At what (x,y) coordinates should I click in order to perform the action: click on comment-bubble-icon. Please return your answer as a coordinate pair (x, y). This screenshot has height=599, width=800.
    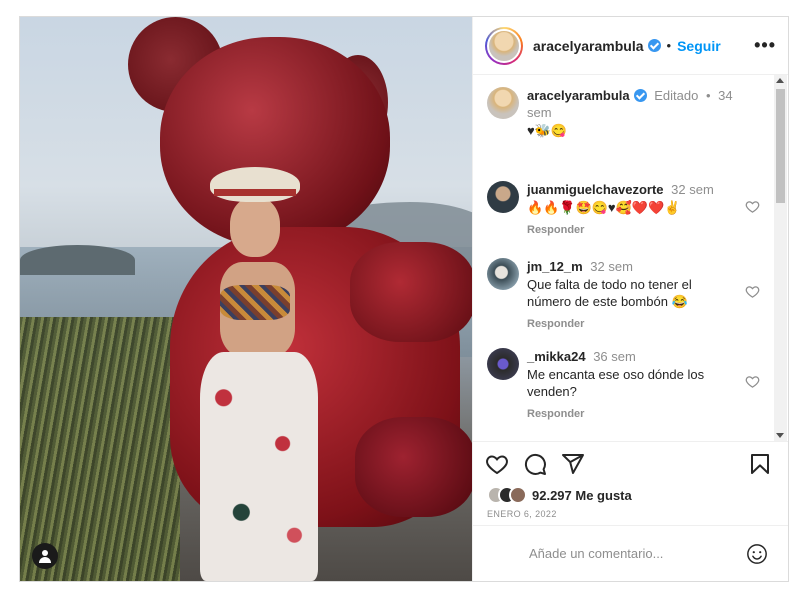
    Looking at the image, I should click on (535, 464).